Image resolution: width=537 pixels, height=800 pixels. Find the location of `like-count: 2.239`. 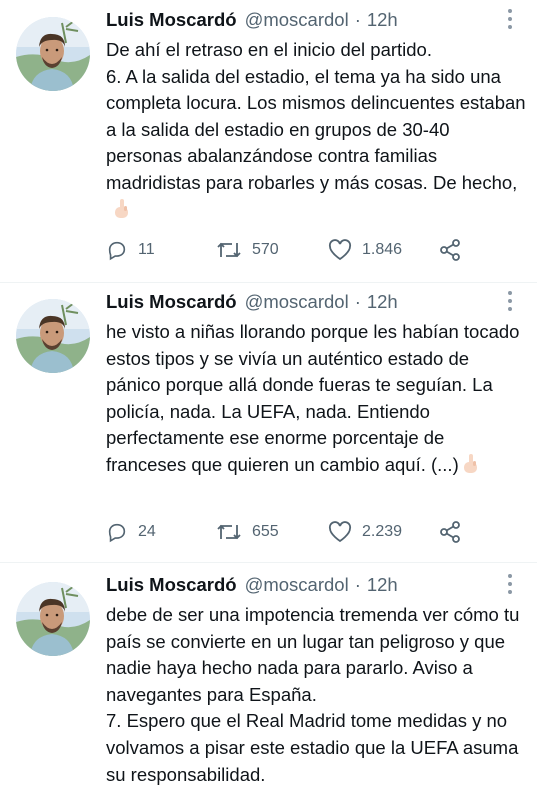

like-count: 2.239 is located at coordinates (382, 531).